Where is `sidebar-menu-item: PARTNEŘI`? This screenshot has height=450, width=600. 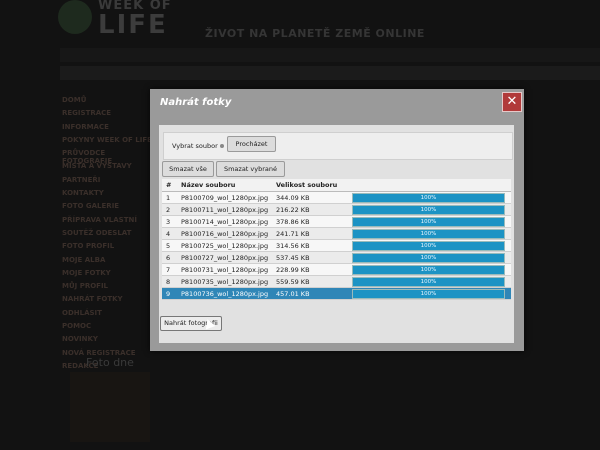 sidebar-menu-item: PARTNEŘI is located at coordinates (81, 179).